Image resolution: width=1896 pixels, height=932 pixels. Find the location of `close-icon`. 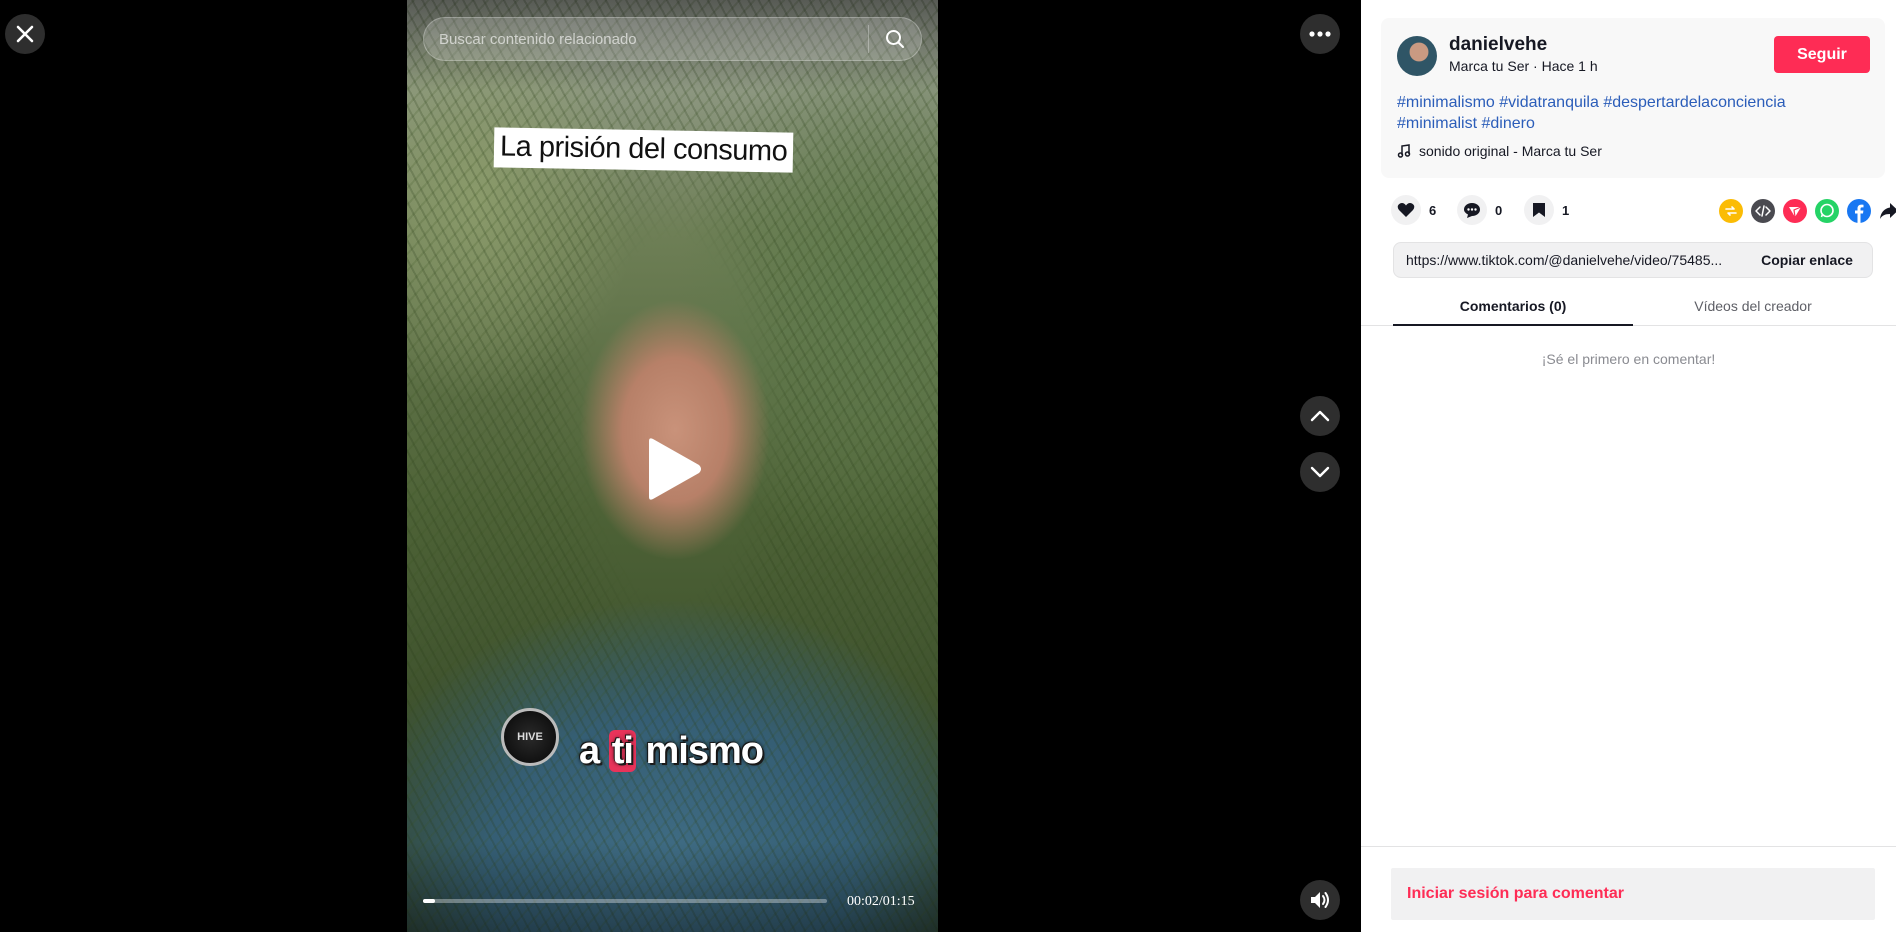

close-icon is located at coordinates (25, 34).